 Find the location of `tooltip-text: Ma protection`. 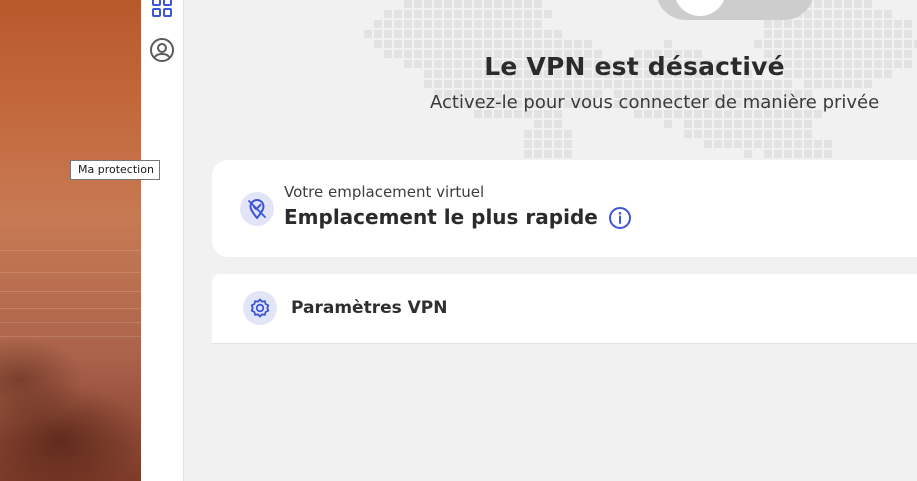

tooltip-text: Ma protection is located at coordinates (116, 169).